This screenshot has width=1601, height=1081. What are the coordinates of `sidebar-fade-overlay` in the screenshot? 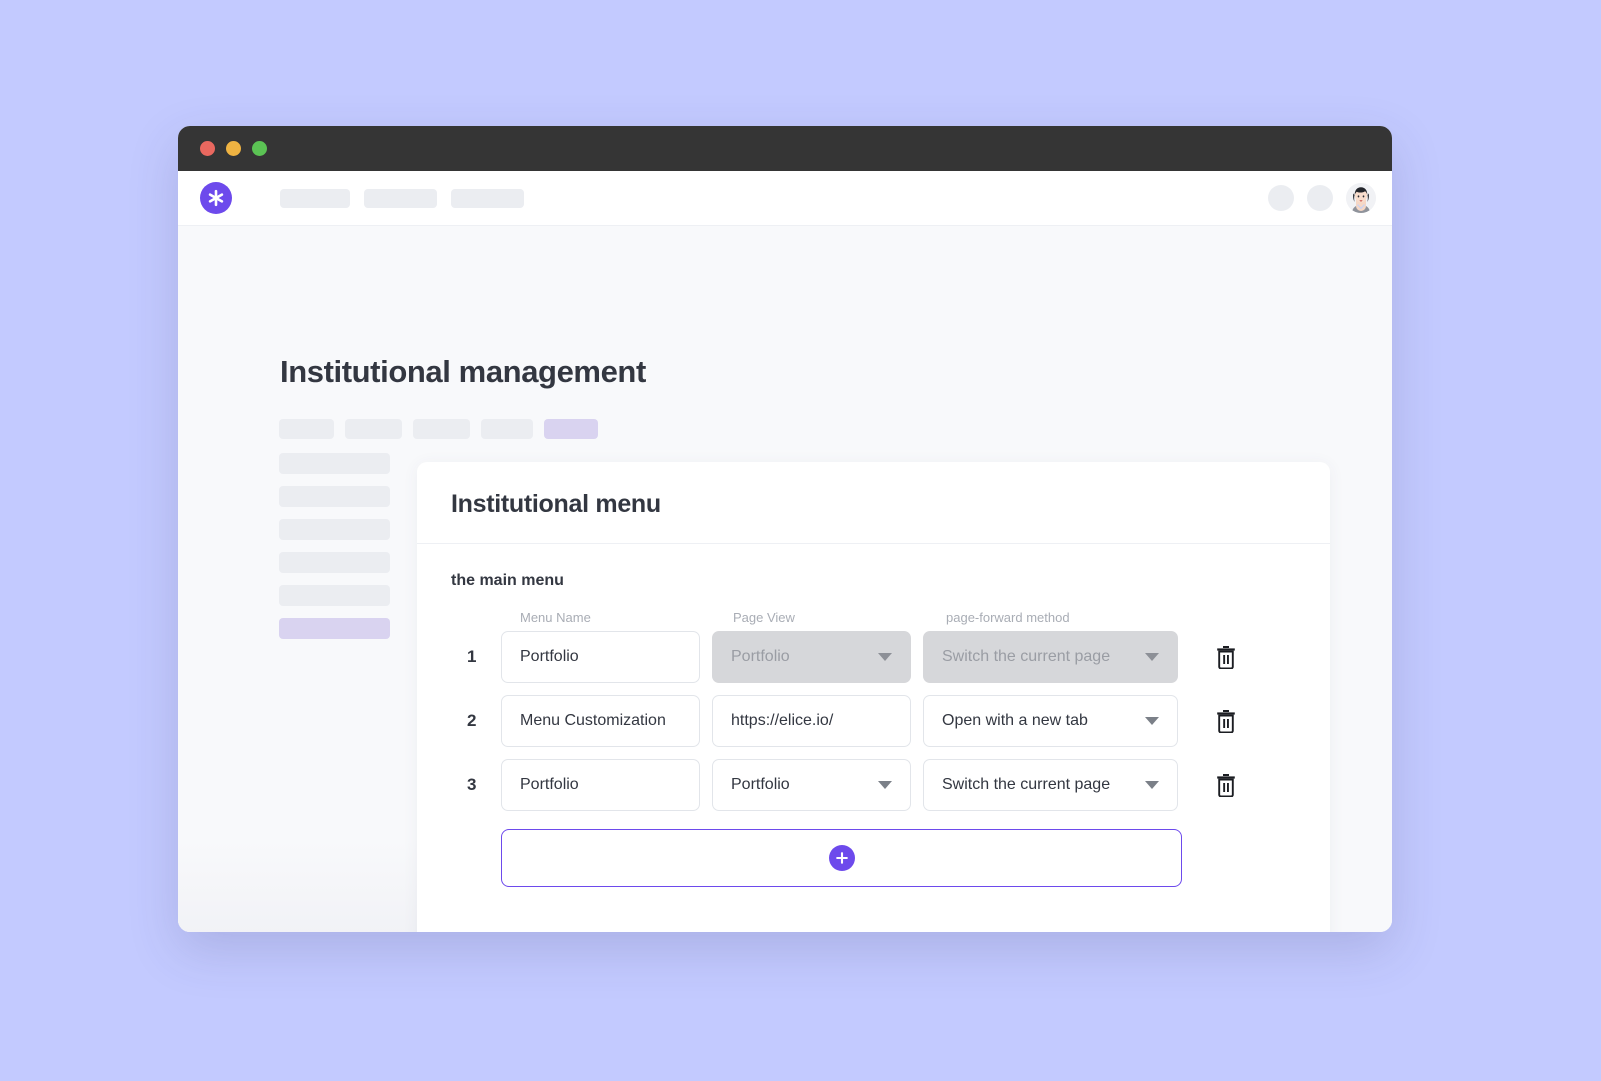 It's located at (298, 886).